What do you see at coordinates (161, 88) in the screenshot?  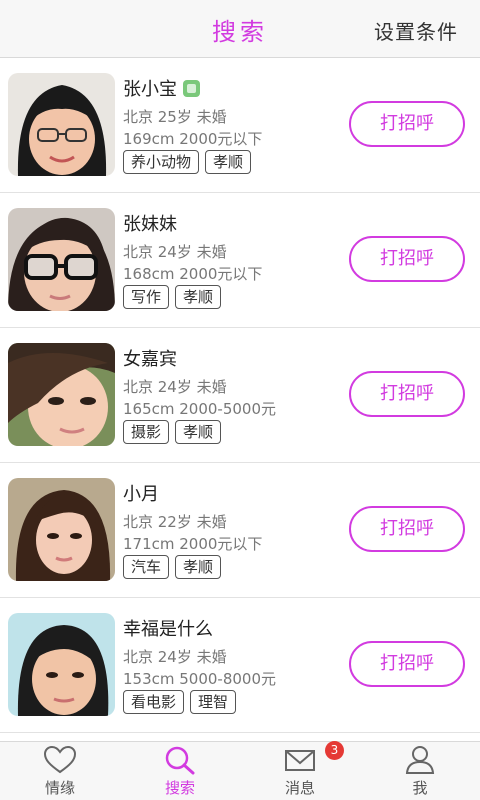 I see `profile-name: 张小宝` at bounding box center [161, 88].